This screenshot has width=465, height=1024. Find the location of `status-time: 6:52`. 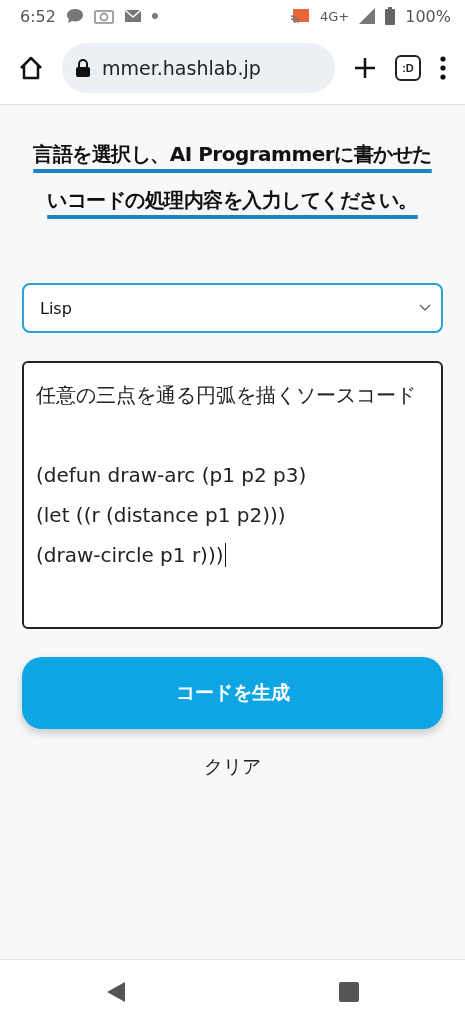

status-time: 6:52 is located at coordinates (38, 16).